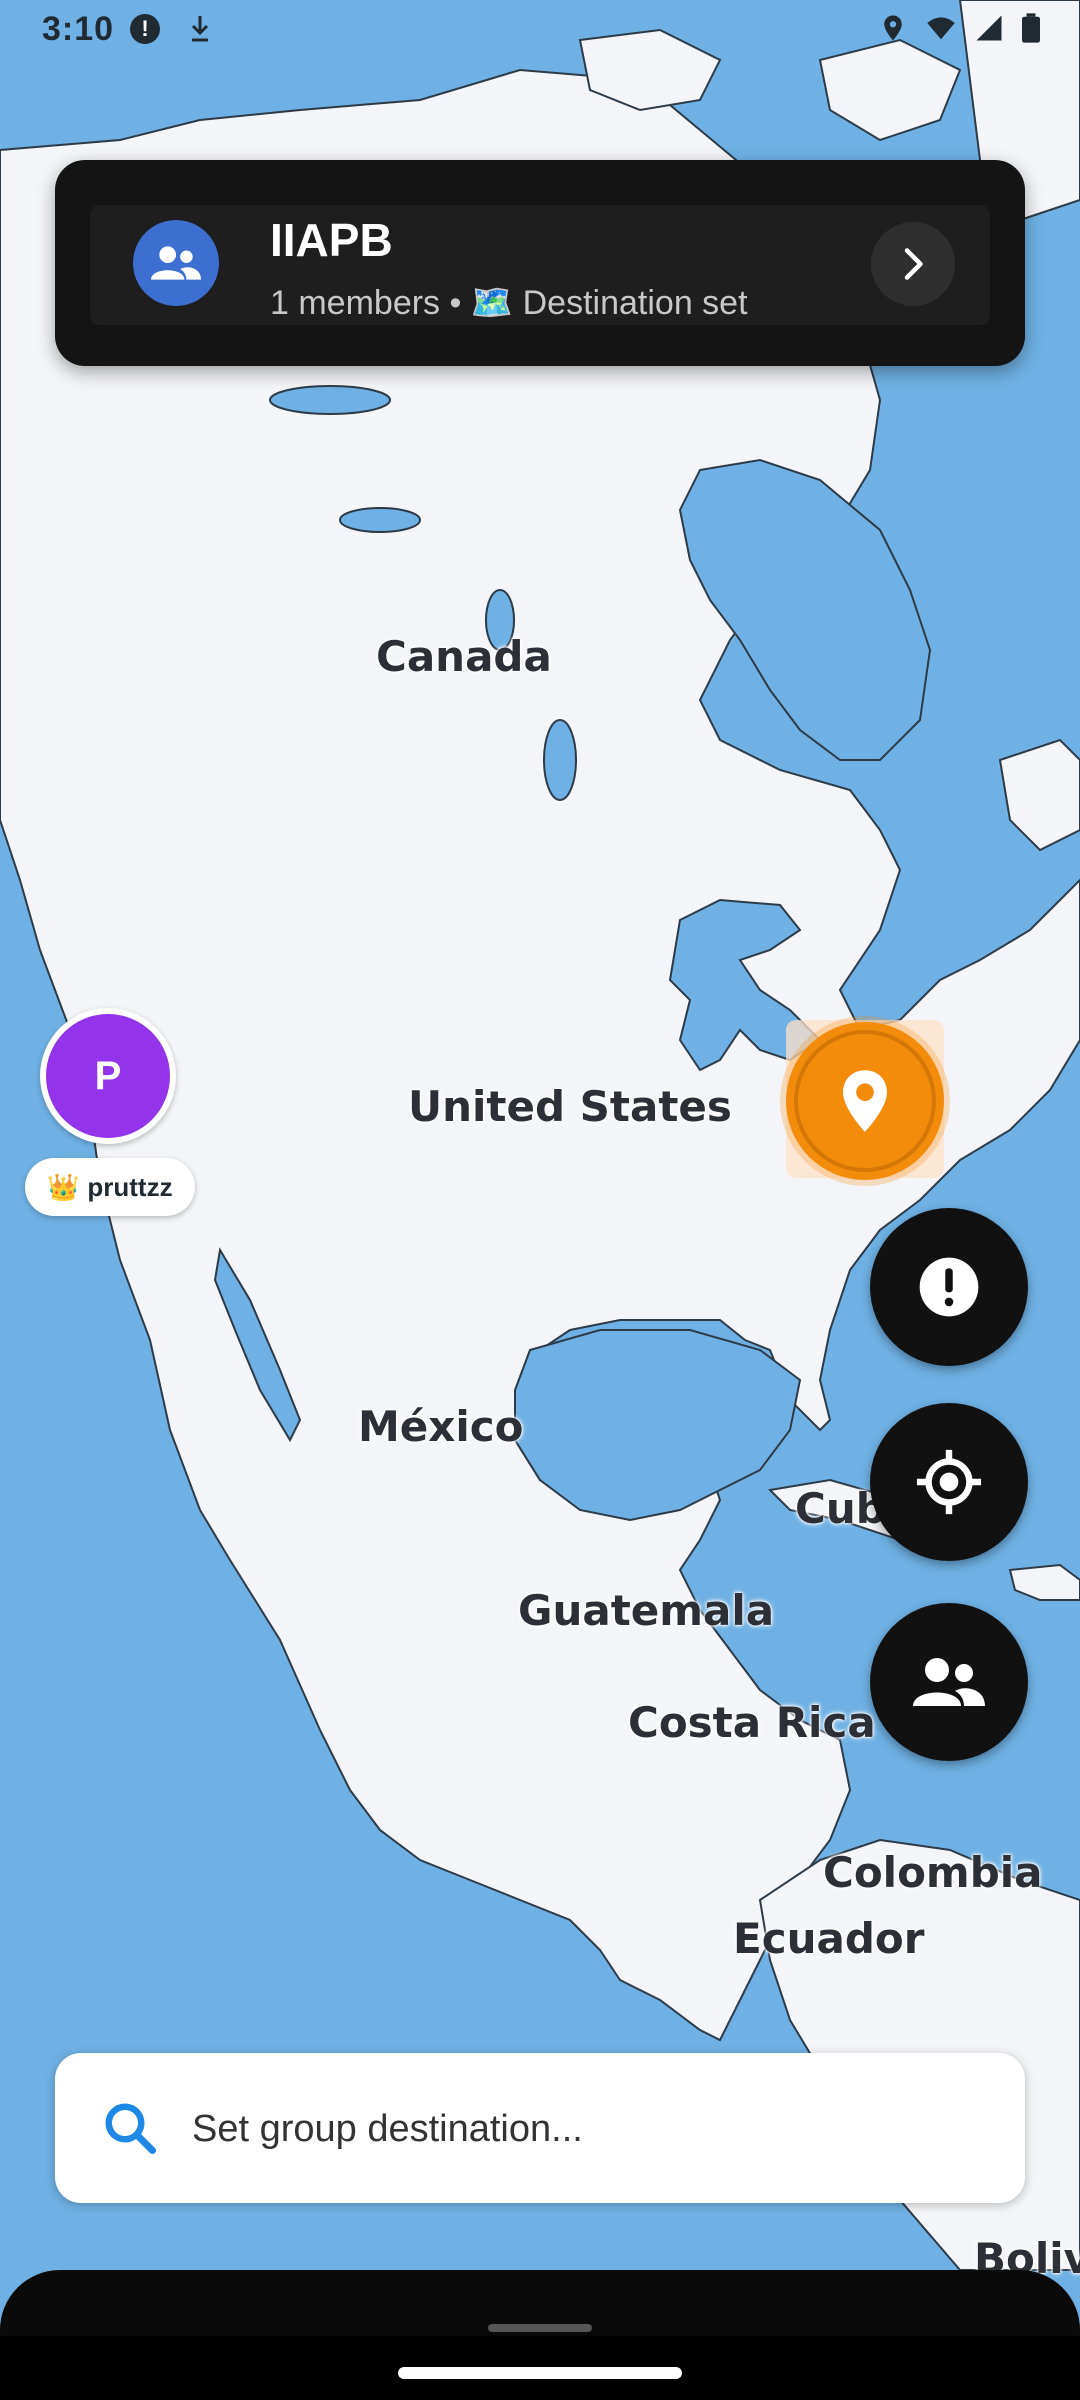  What do you see at coordinates (200, 32) in the screenshot?
I see `download-icon` at bounding box center [200, 32].